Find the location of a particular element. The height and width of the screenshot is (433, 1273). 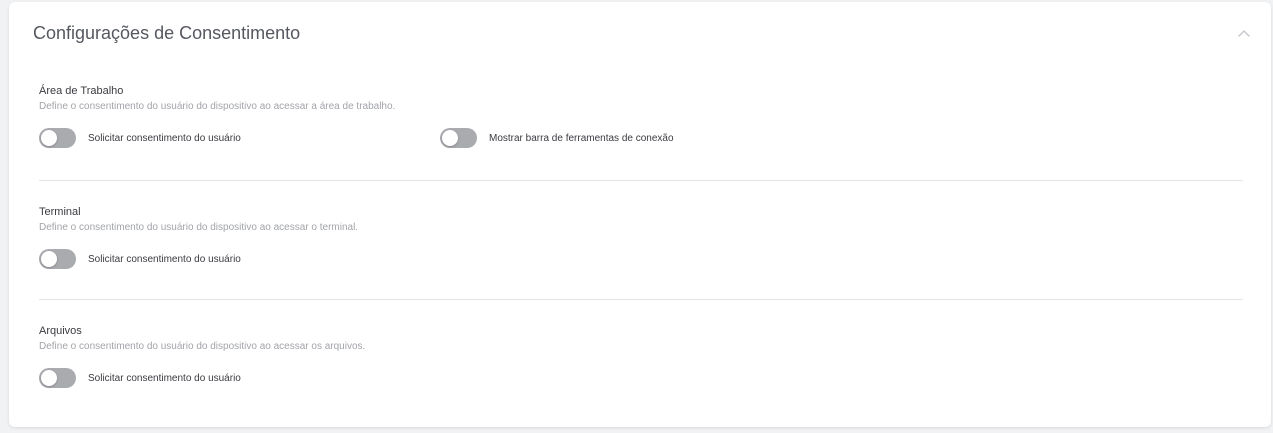

section-title: Terminal is located at coordinates (60, 212).